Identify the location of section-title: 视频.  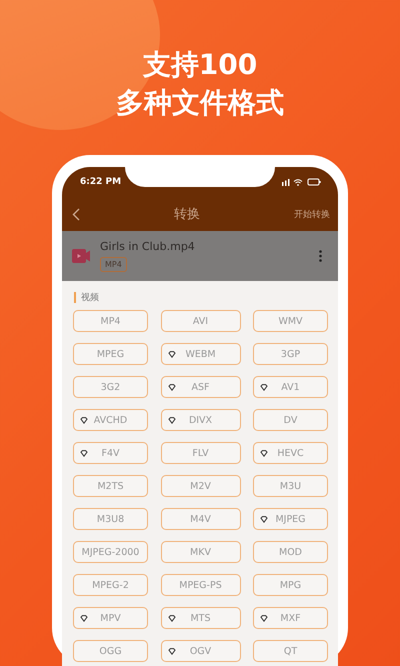
(90, 298).